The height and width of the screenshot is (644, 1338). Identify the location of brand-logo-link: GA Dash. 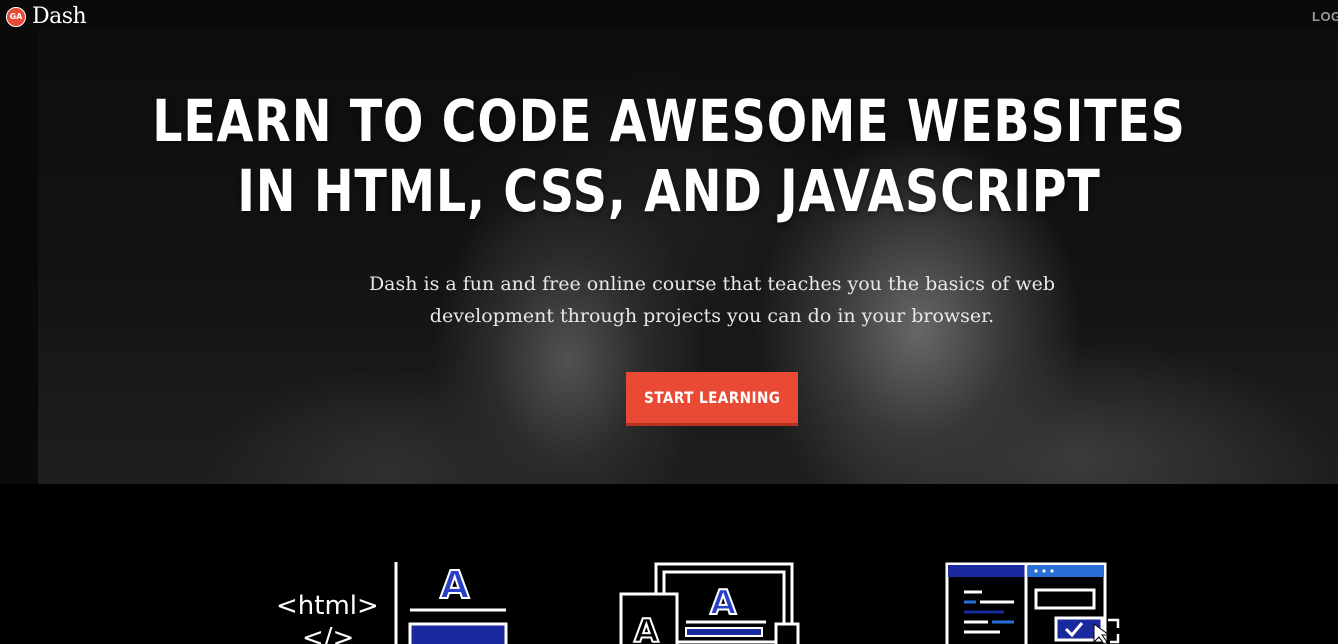
(46, 16).